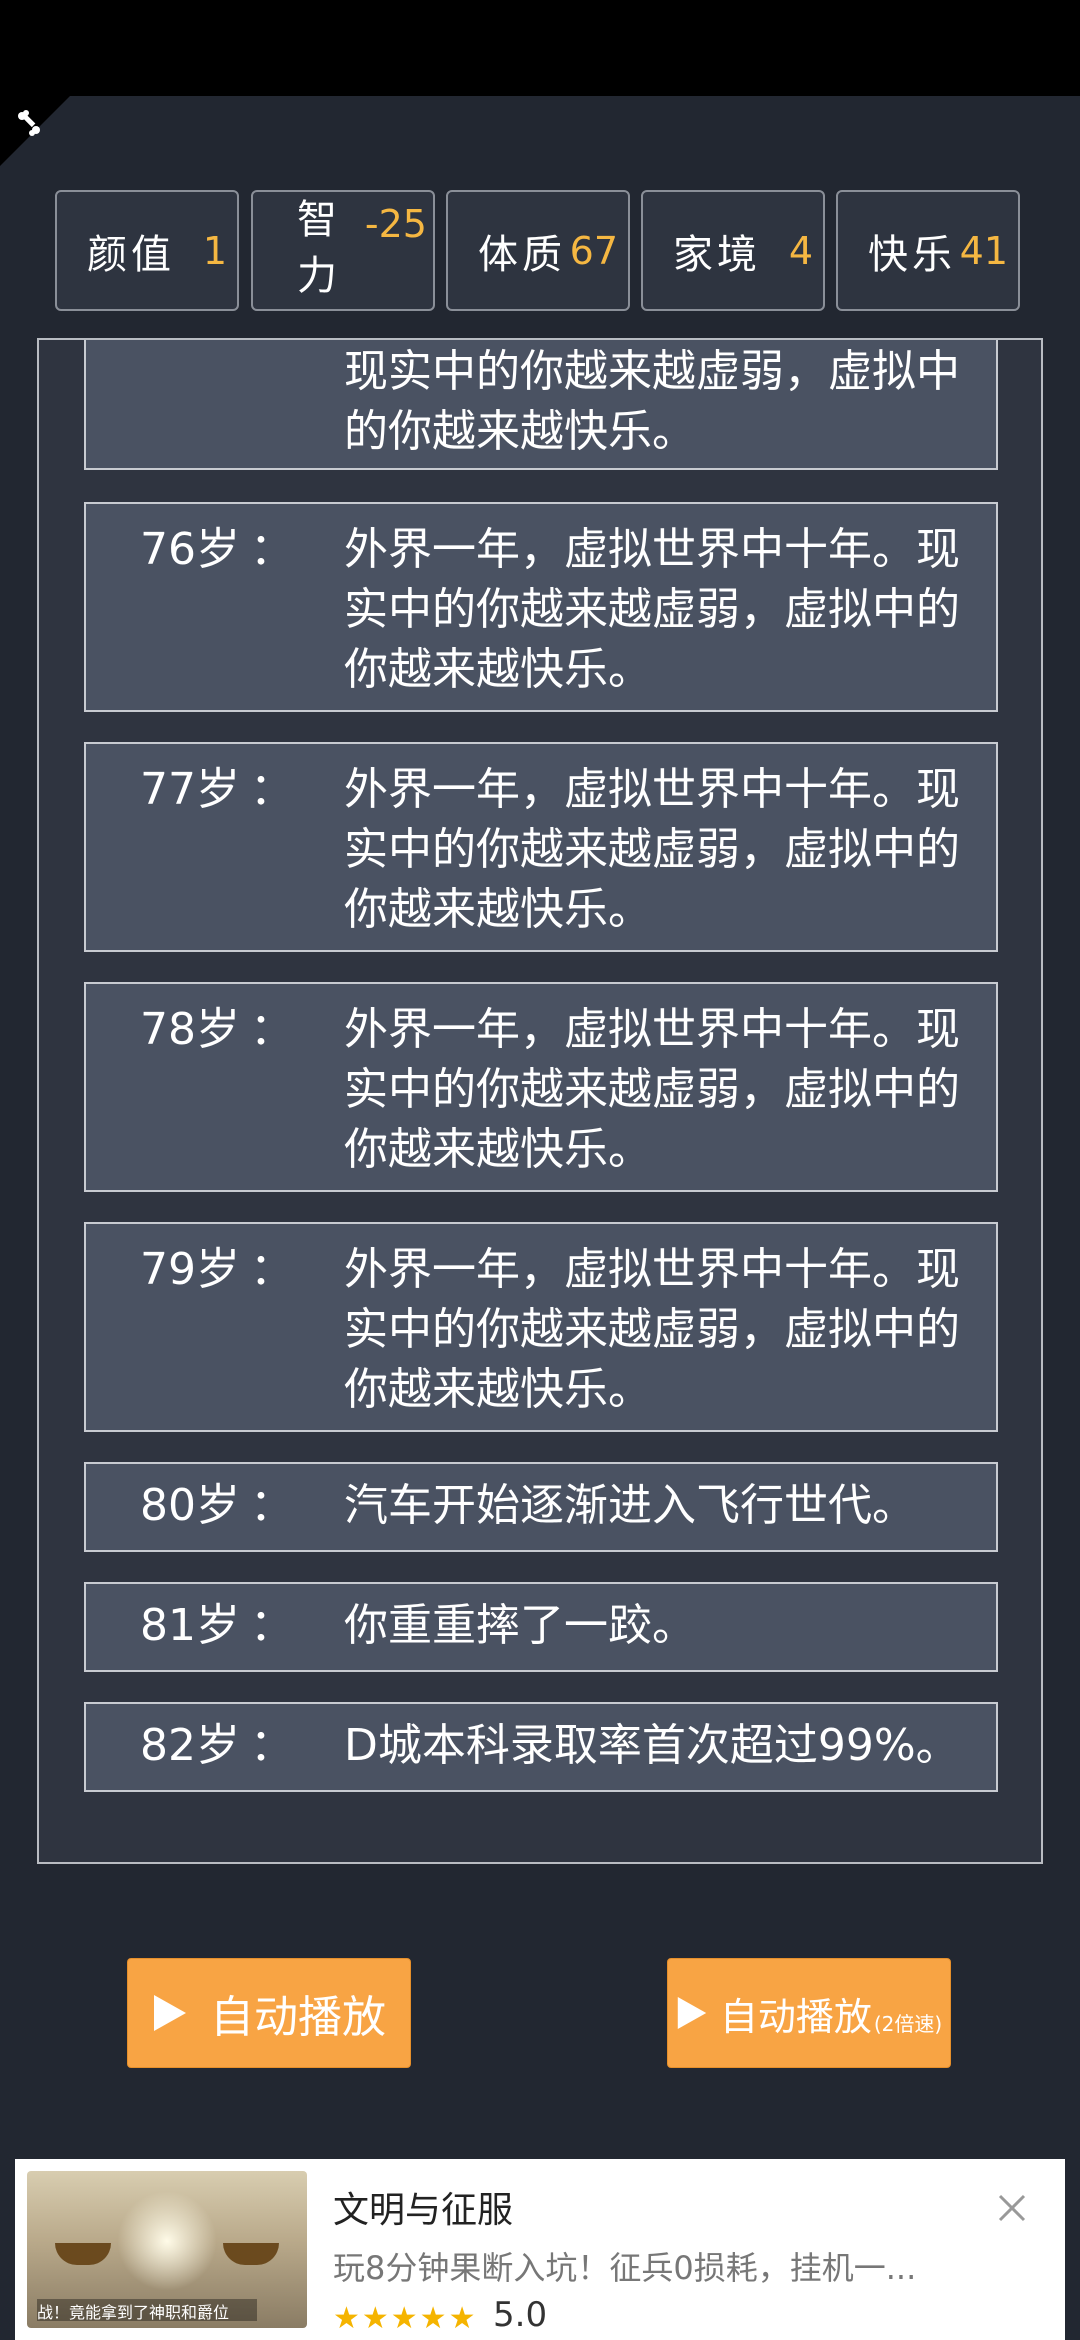 The width and height of the screenshot is (1080, 2340). I want to click on stat-family: 家境 4, so click(733, 250).